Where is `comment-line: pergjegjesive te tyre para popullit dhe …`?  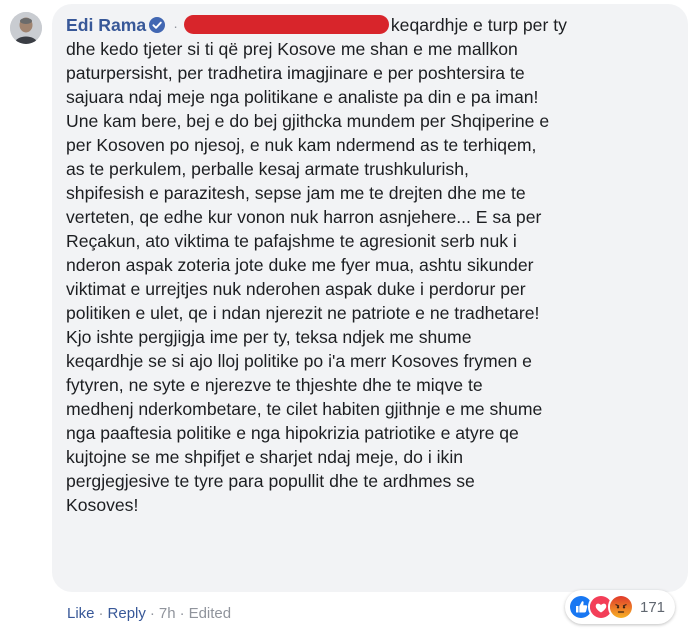 comment-line: pergjegjesive te tyre para popullit dhe … is located at coordinates (270, 481).